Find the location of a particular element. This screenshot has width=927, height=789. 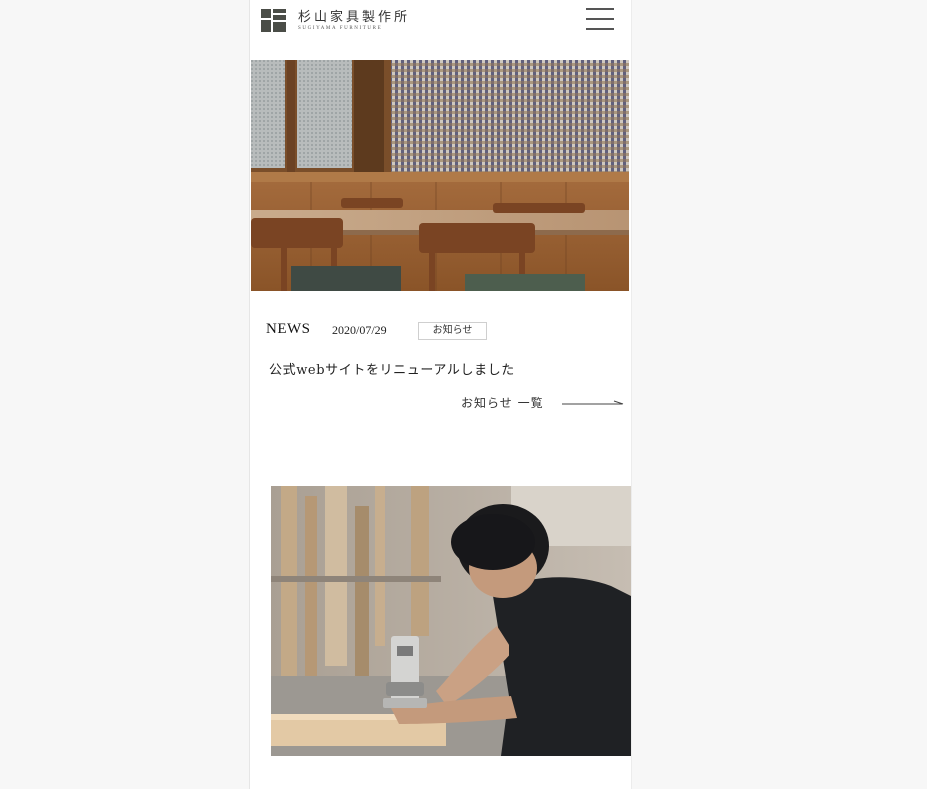

news-list-label: お知らせ 一覧 is located at coordinates (502, 403).